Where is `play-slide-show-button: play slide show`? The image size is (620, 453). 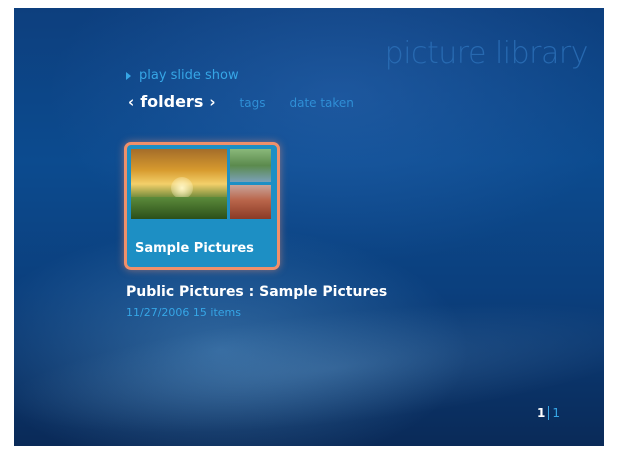
play-slide-show-button: play slide show is located at coordinates (182, 75).